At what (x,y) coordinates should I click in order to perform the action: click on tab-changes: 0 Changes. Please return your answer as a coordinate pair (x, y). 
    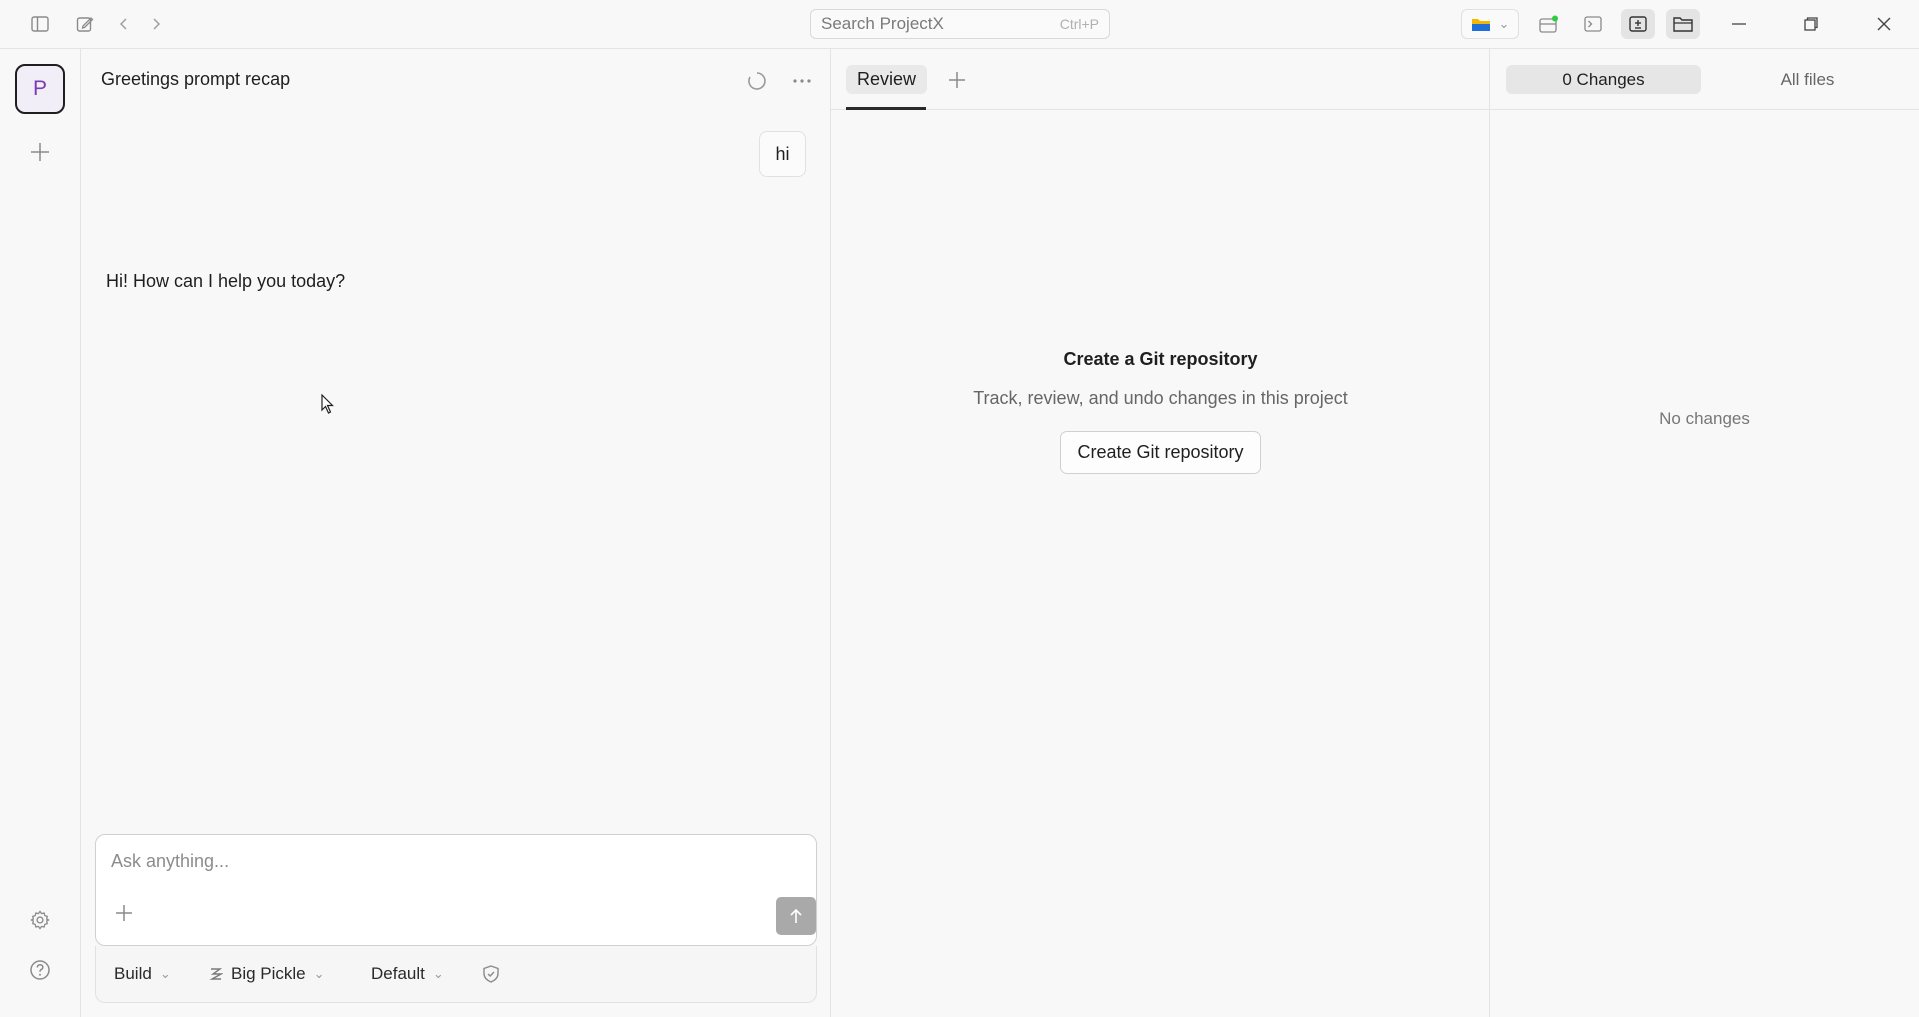
    Looking at the image, I should click on (1603, 79).